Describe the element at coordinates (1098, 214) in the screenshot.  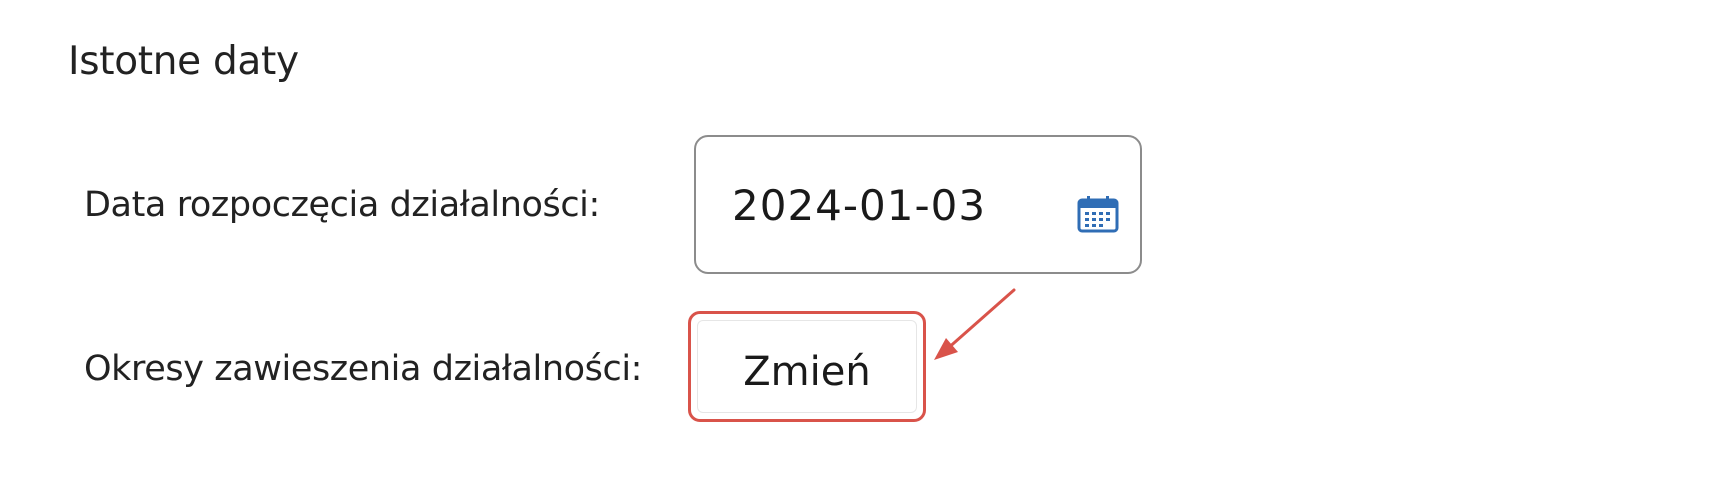
I see `calendar-icon` at that location.